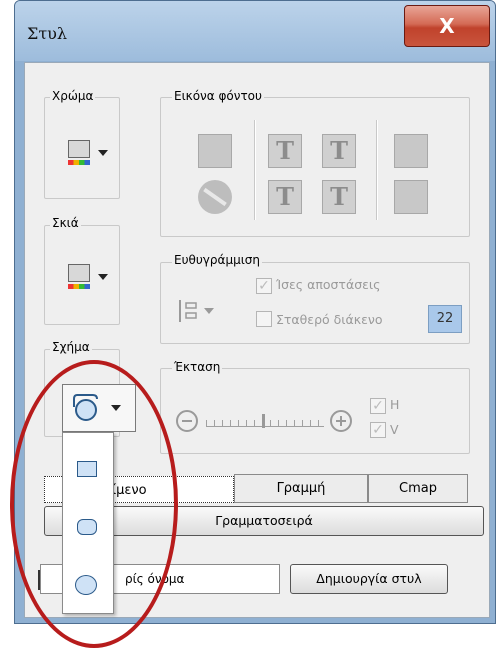 The height and width of the screenshot is (654, 499). What do you see at coordinates (73, 96) in the screenshot?
I see `color-group-label: Χρώμα` at bounding box center [73, 96].